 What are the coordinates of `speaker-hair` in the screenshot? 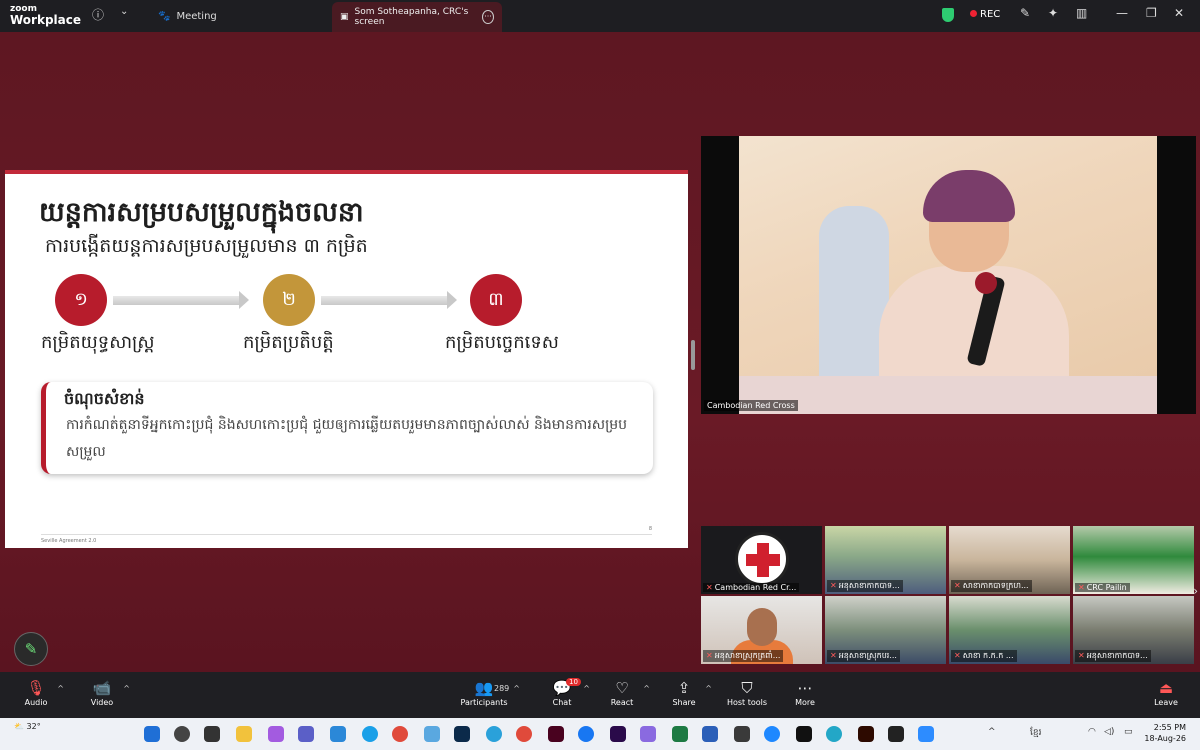 It's located at (969, 196).